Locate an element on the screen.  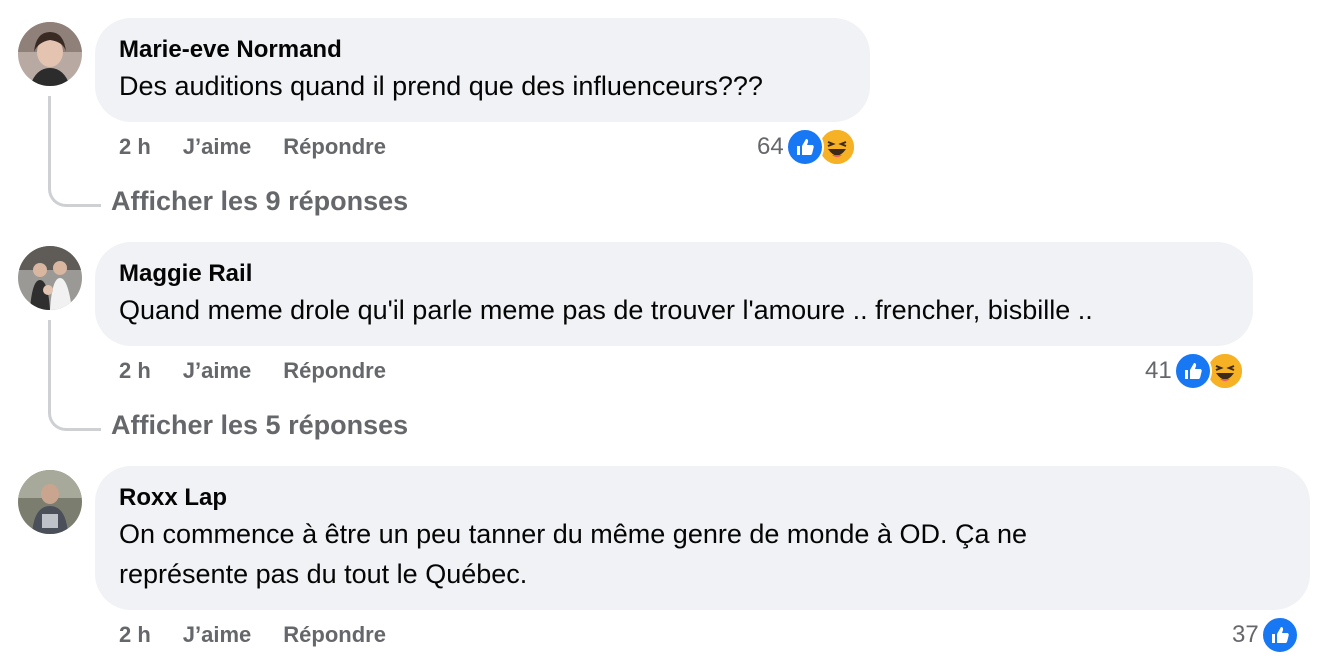
reaction-count: 64 is located at coordinates (770, 146).